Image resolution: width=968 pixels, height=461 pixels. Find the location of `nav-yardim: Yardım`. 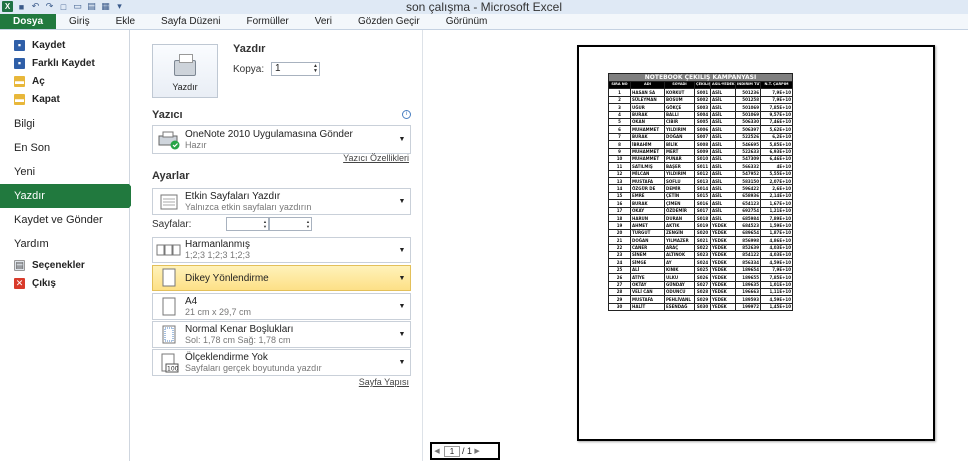

nav-yardim: Yardım is located at coordinates (64, 244).